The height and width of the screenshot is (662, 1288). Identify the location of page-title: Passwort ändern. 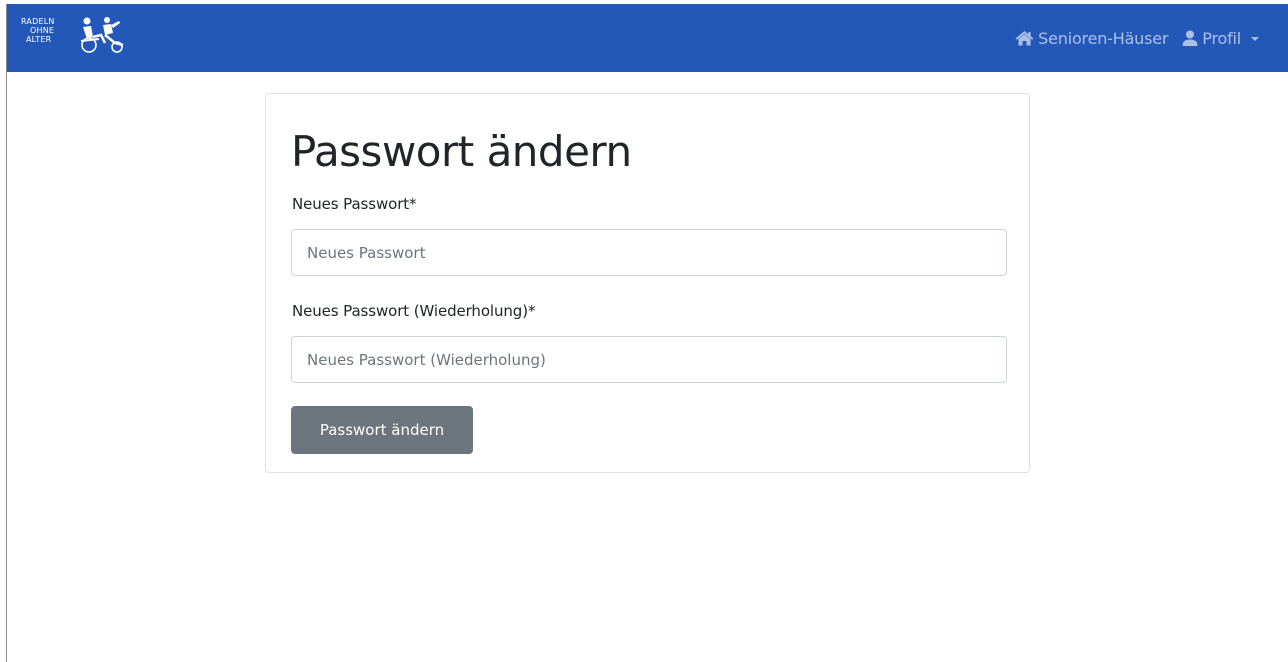
(461, 151).